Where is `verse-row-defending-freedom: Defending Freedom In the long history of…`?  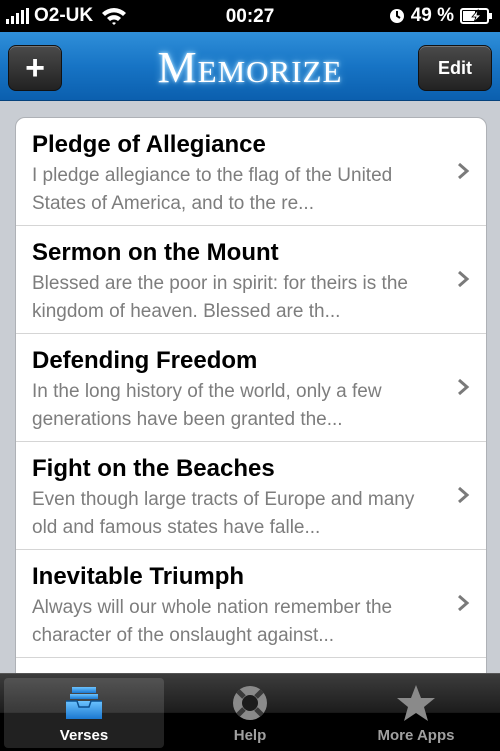 verse-row-defending-freedom: Defending Freedom In the long history of… is located at coordinates (251, 388).